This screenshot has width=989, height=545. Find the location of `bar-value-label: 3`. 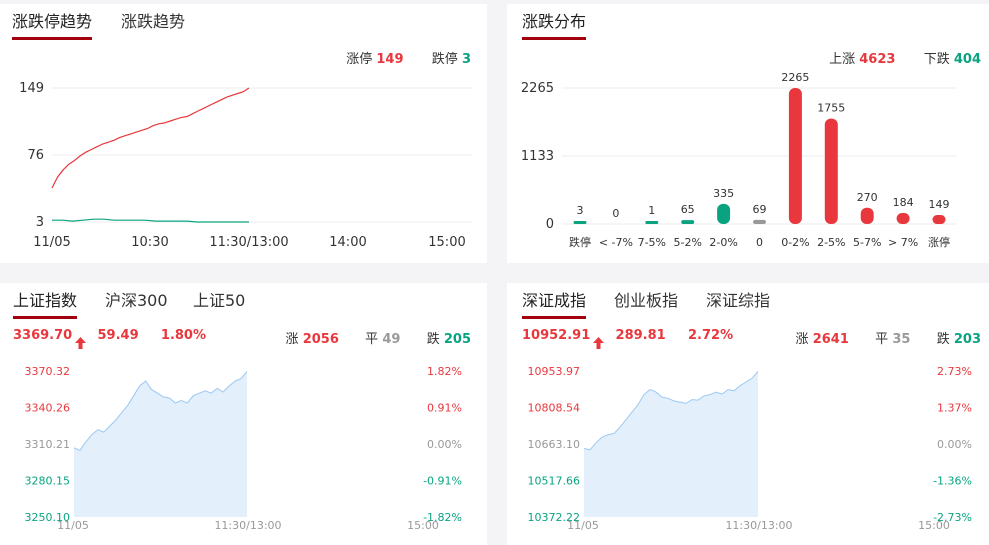

bar-value-label: 3 is located at coordinates (580, 210).